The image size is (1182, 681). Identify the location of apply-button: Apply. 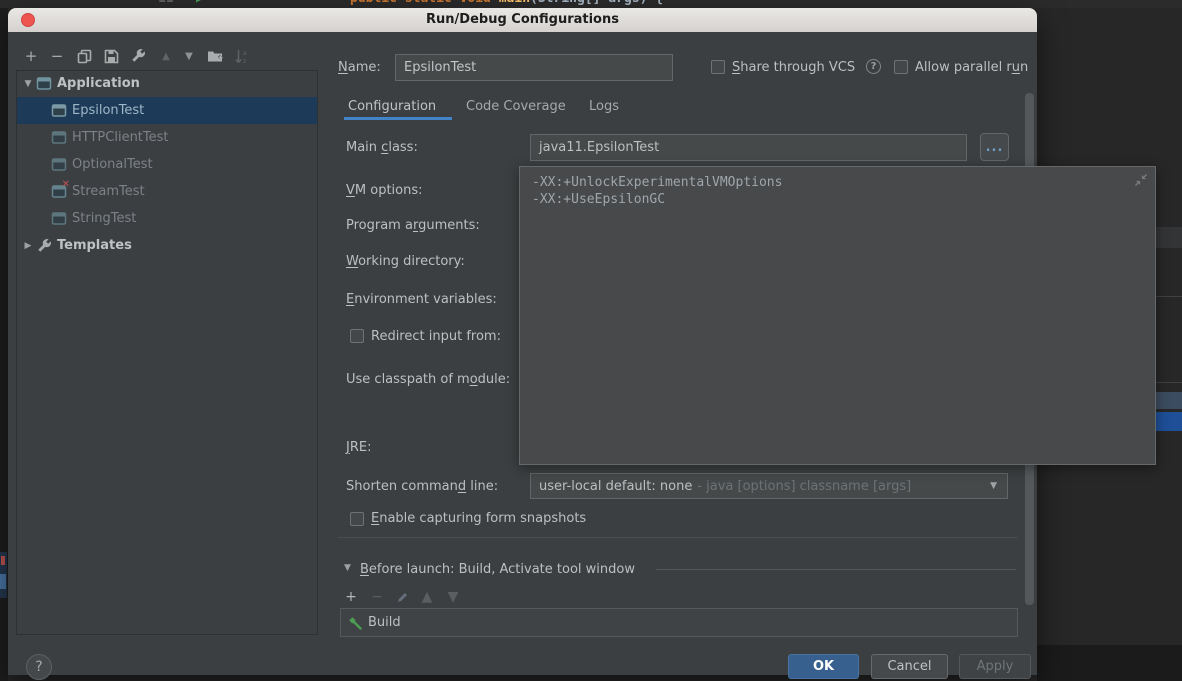
(995, 666).